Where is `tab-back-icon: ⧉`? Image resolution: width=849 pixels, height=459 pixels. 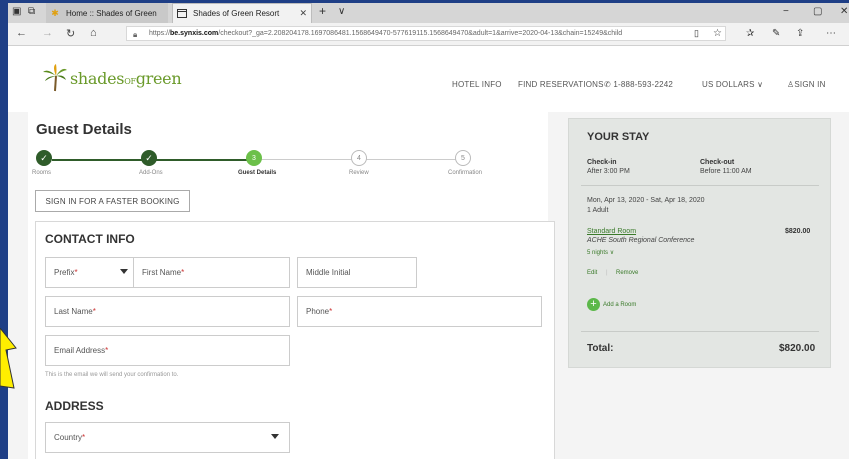
tab-back-icon: ⧉ is located at coordinates (31, 11).